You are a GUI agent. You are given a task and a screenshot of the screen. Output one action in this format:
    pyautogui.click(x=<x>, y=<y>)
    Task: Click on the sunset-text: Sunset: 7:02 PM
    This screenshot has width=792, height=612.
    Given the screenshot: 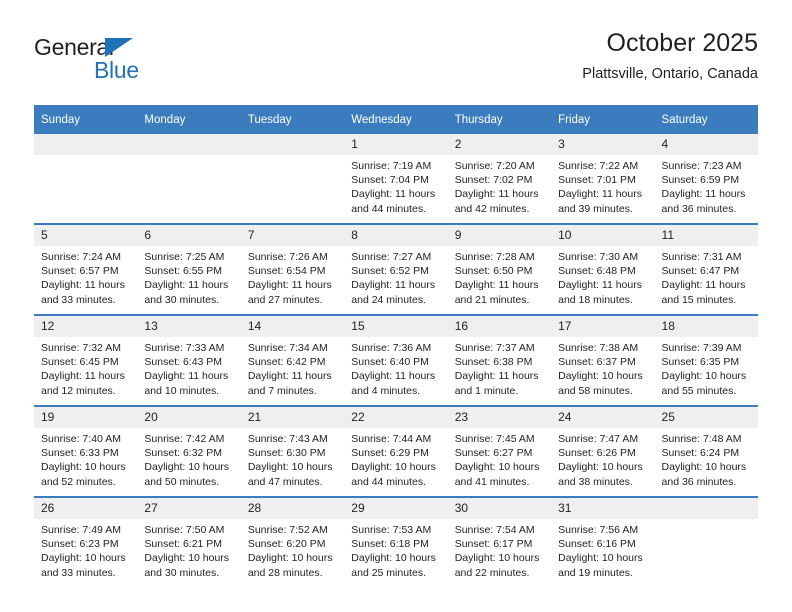 What is the action you would take?
    pyautogui.click(x=493, y=180)
    